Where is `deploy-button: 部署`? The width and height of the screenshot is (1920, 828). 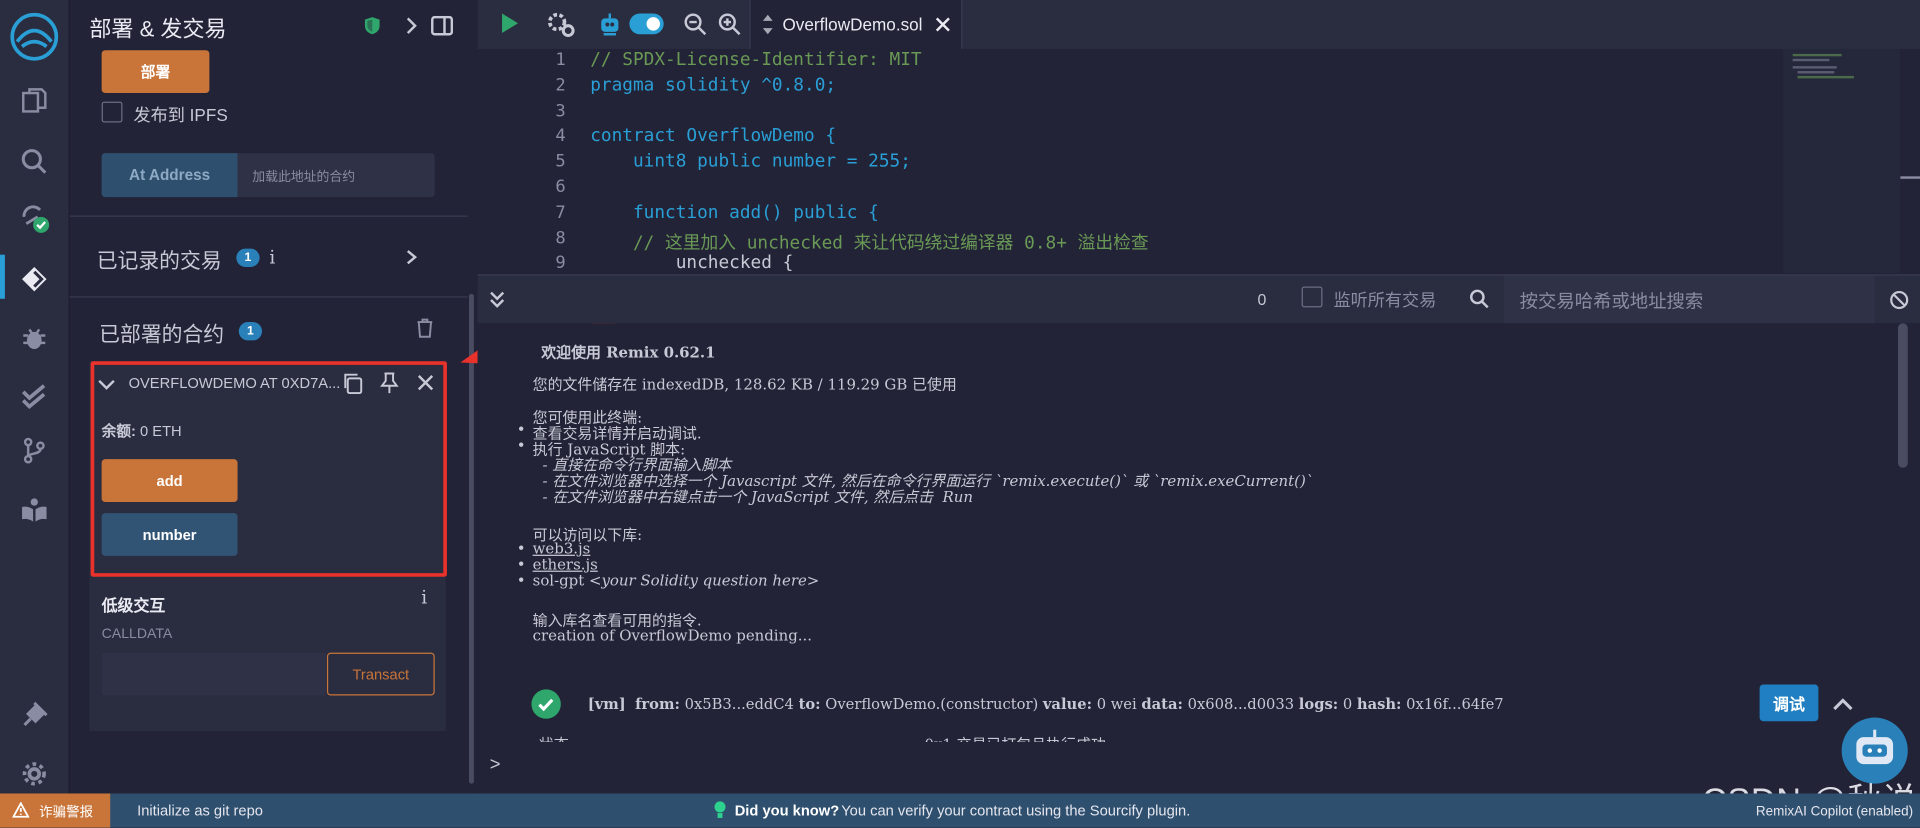 deploy-button: 部署 is located at coordinates (155, 72).